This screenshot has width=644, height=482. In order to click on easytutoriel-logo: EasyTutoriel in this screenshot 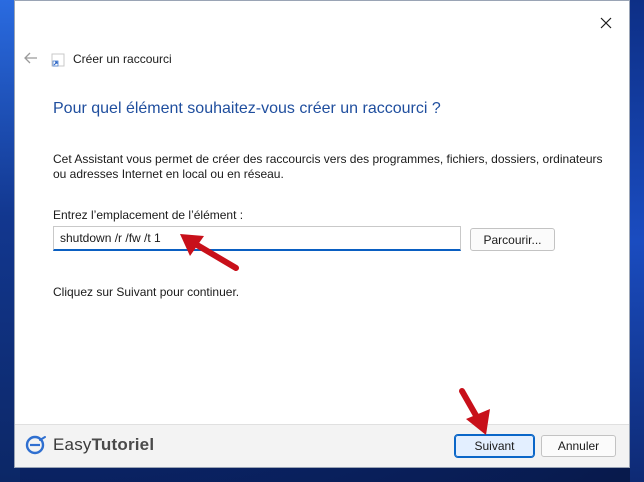, I will do `click(89, 445)`.